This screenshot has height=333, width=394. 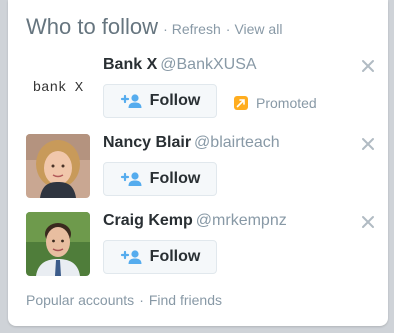 I want to click on promoted-label: Promoted, so click(x=286, y=103).